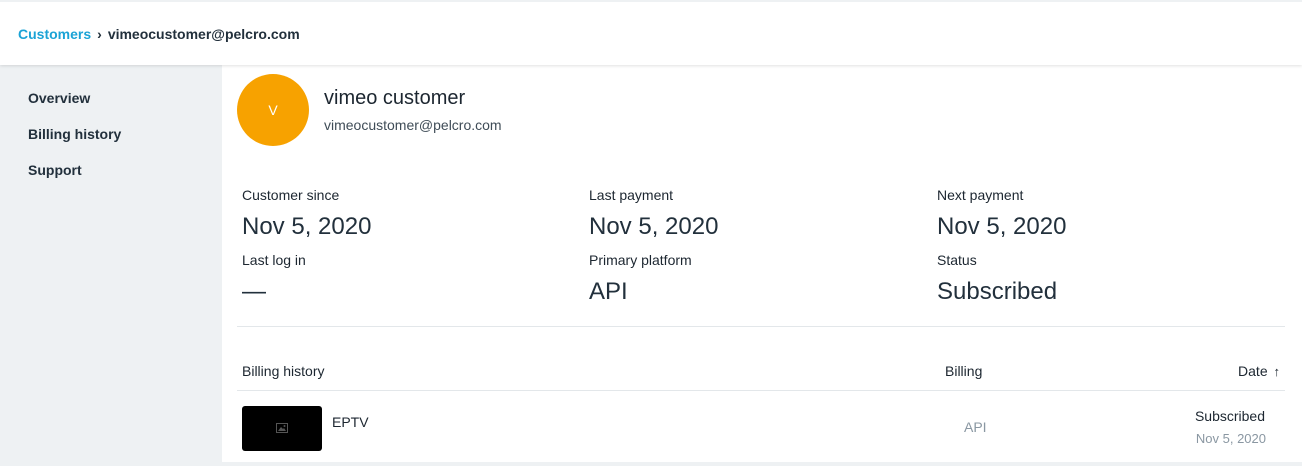  I want to click on stat-primary-platform: Primary platform API, so click(739, 279).